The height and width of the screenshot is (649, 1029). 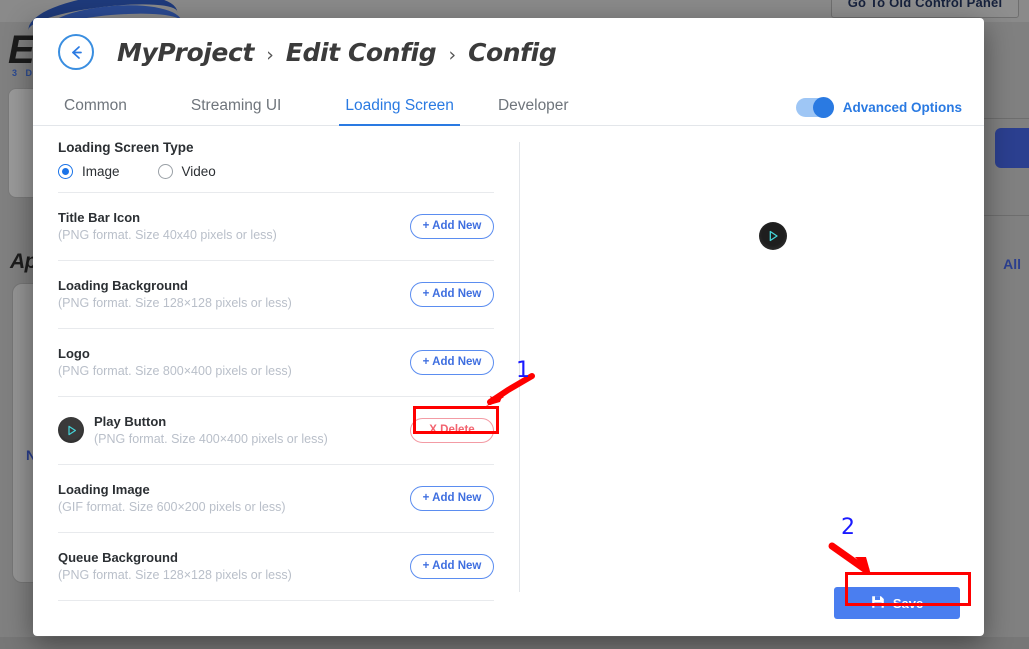 What do you see at coordinates (118, 557) in the screenshot?
I see `asset-name: Queue Background` at bounding box center [118, 557].